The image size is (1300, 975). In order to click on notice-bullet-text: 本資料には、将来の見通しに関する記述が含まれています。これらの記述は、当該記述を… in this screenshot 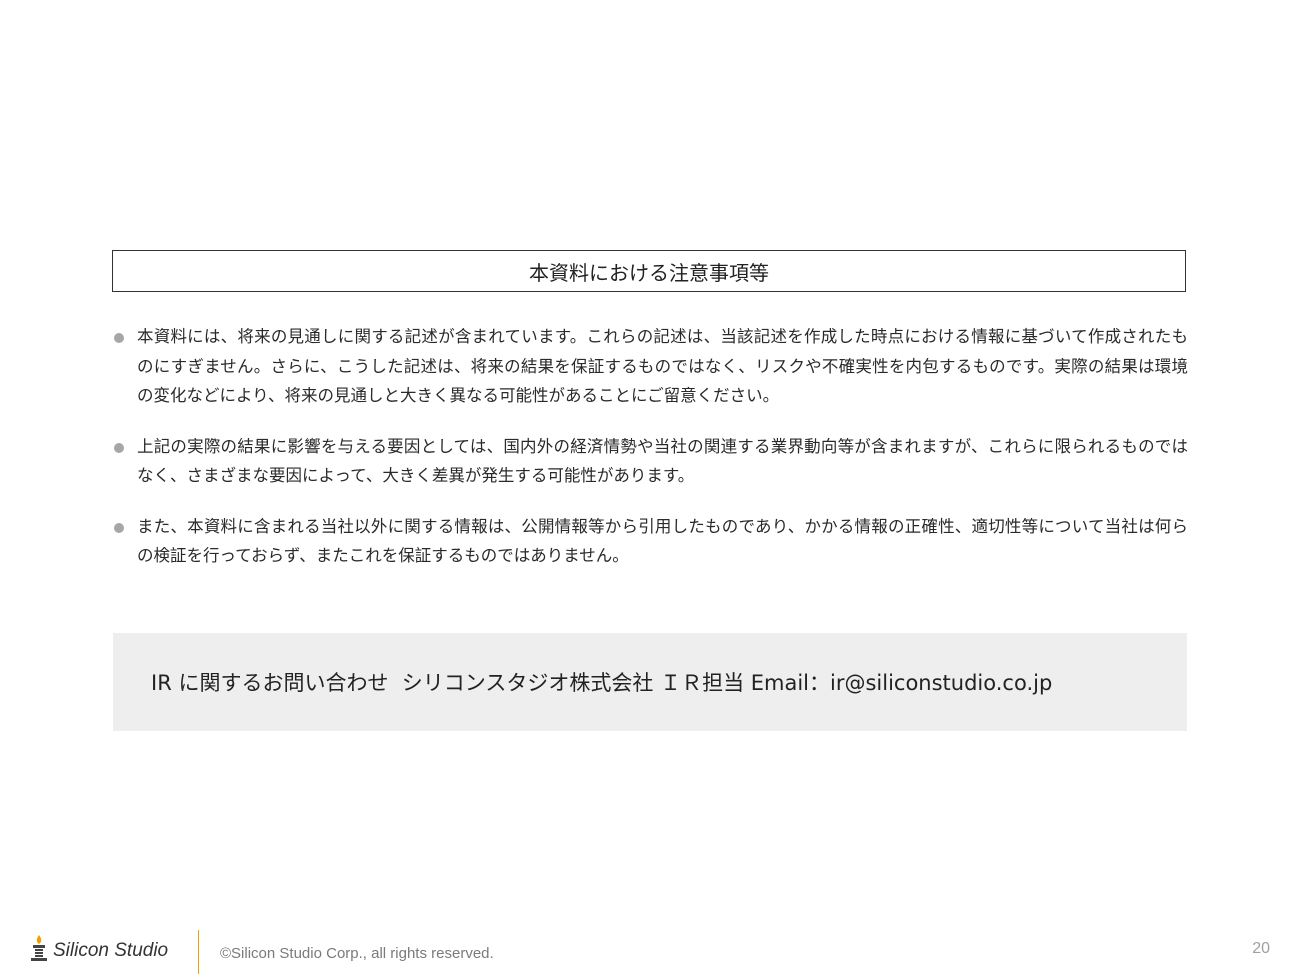, I will do `click(662, 366)`.